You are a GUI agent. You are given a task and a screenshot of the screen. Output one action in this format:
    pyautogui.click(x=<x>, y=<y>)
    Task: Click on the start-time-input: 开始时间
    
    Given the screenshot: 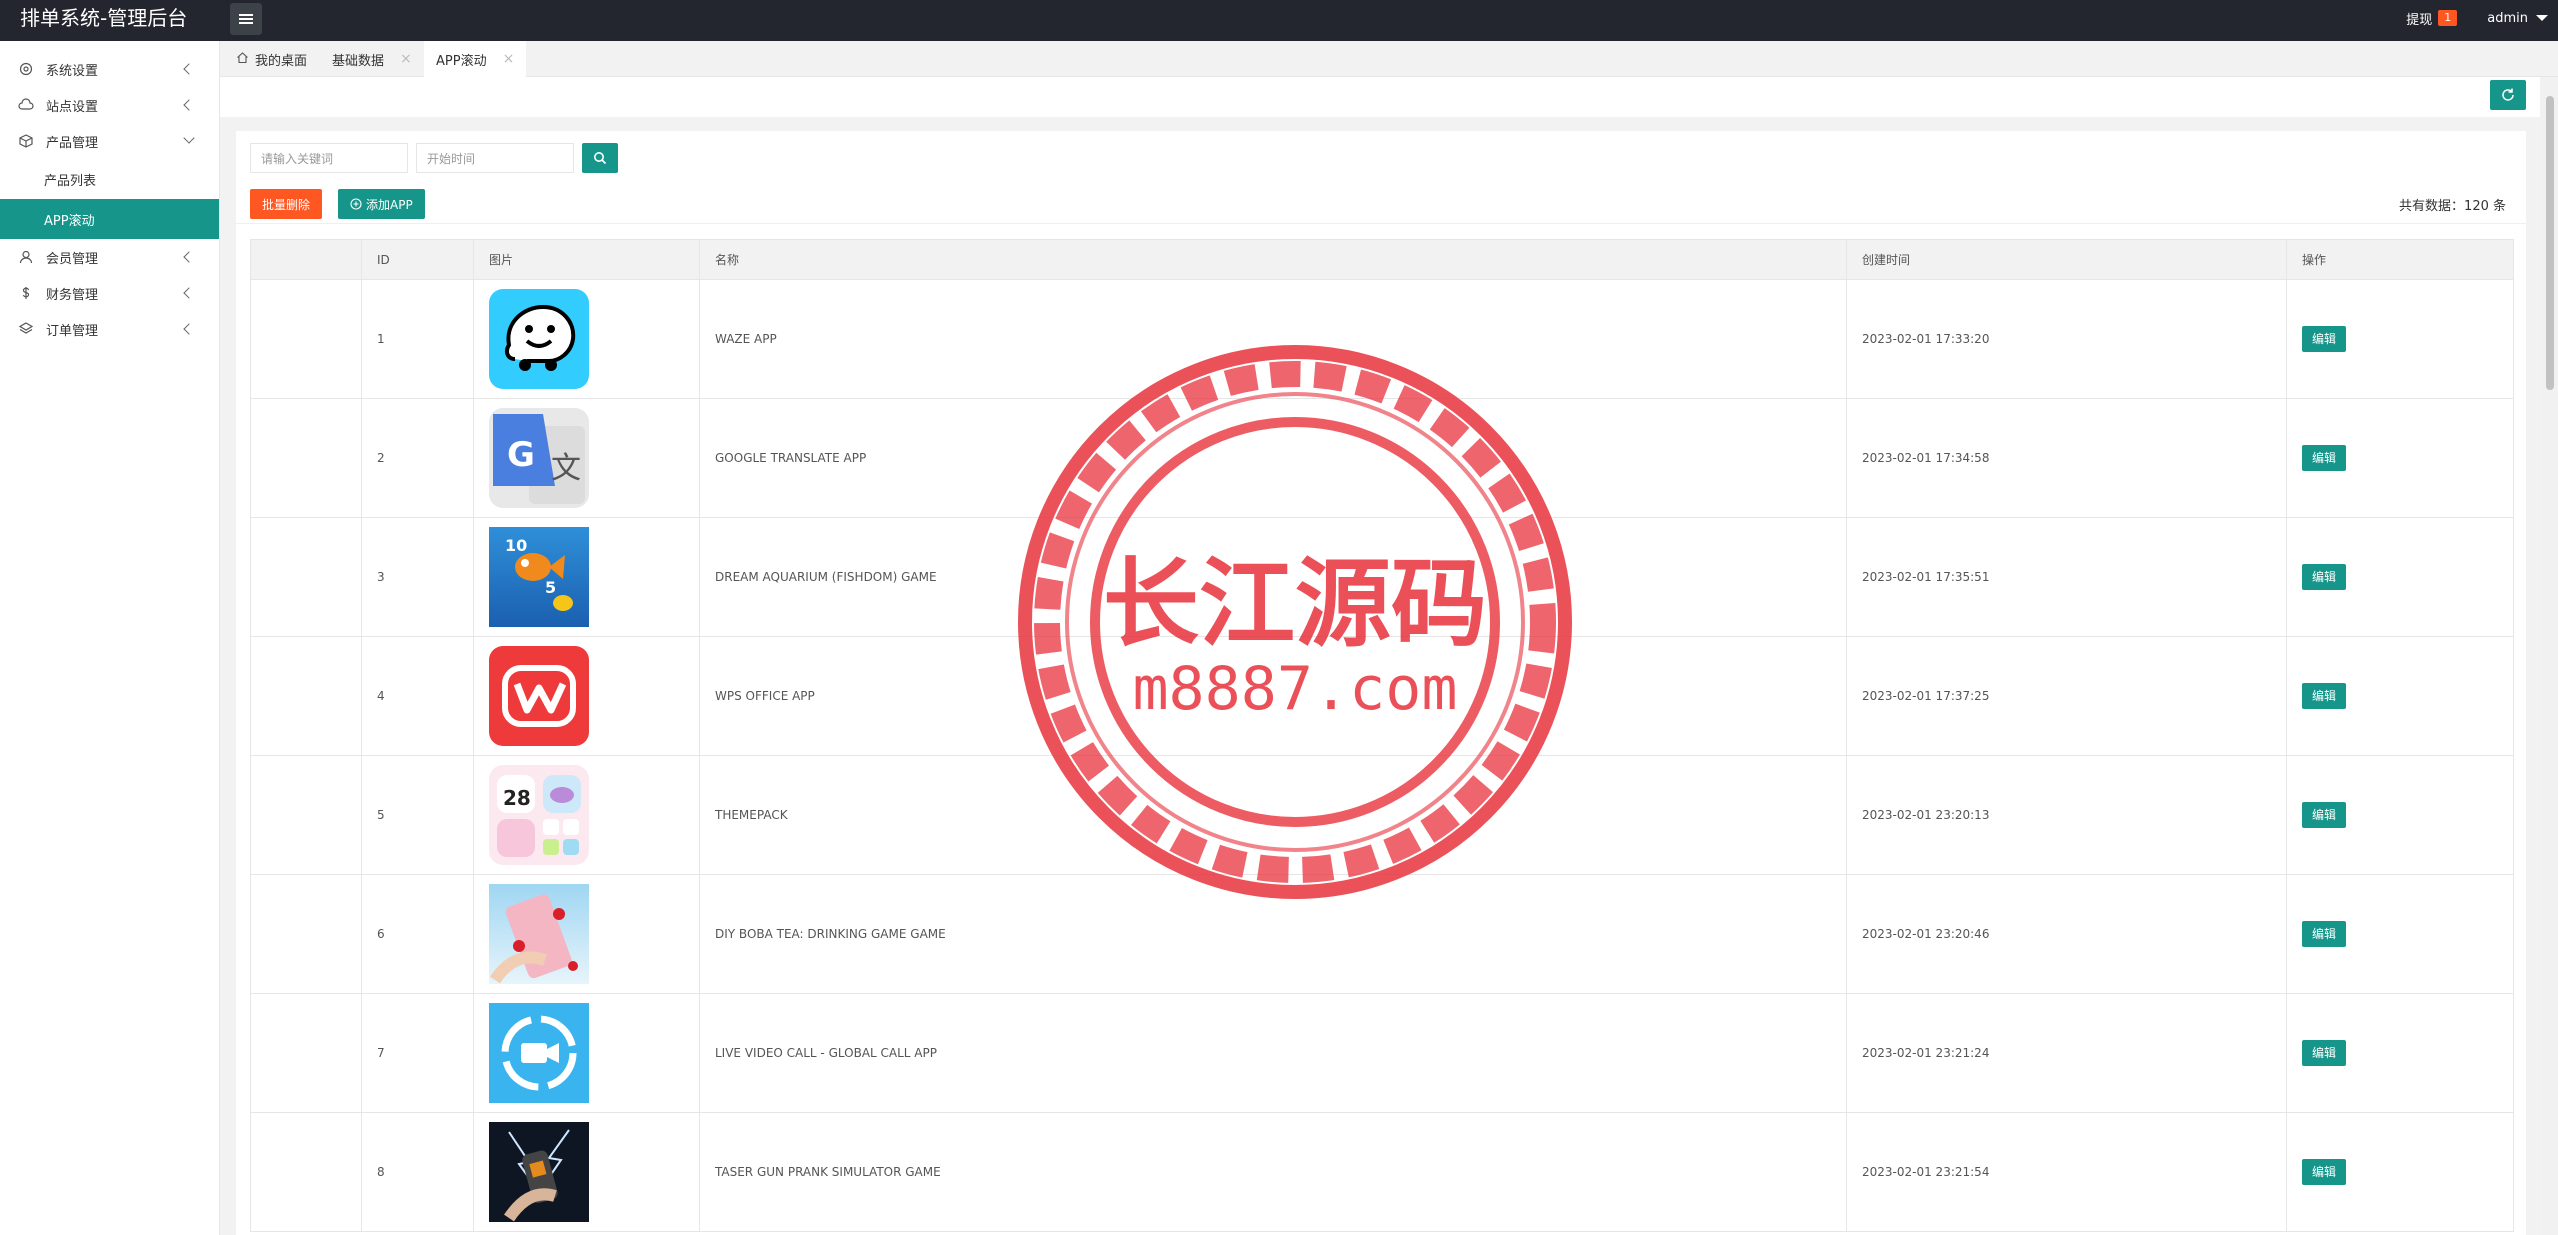 What is the action you would take?
    pyautogui.click(x=495, y=158)
    